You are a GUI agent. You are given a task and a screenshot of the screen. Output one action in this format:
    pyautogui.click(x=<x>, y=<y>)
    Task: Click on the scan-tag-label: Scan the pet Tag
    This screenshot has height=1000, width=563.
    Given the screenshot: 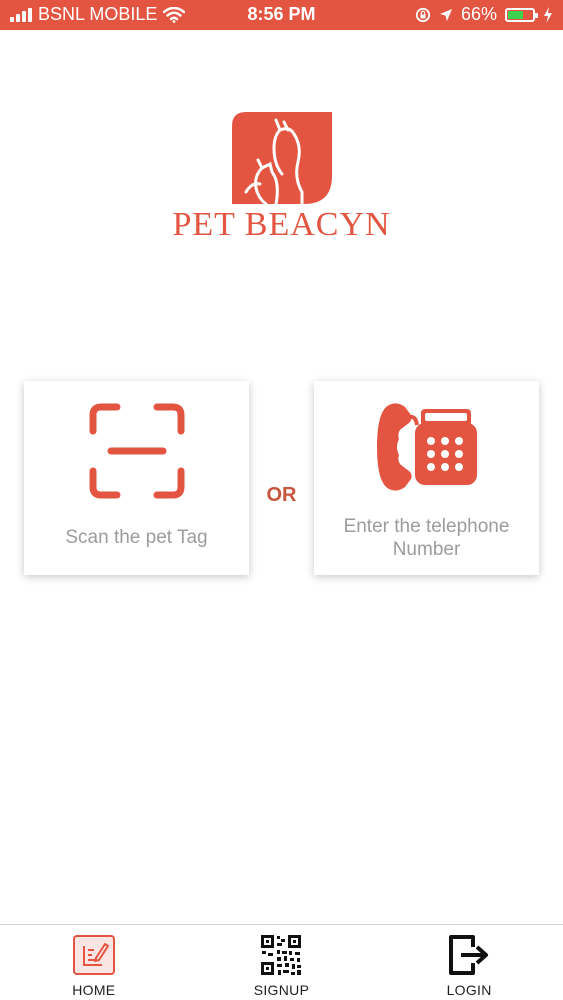 What is the action you would take?
    pyautogui.click(x=136, y=537)
    